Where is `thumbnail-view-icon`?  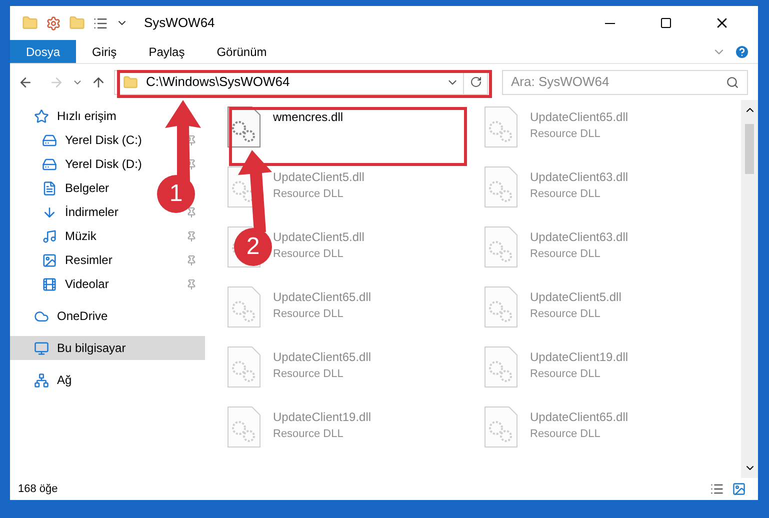
thumbnail-view-icon is located at coordinates (739, 489).